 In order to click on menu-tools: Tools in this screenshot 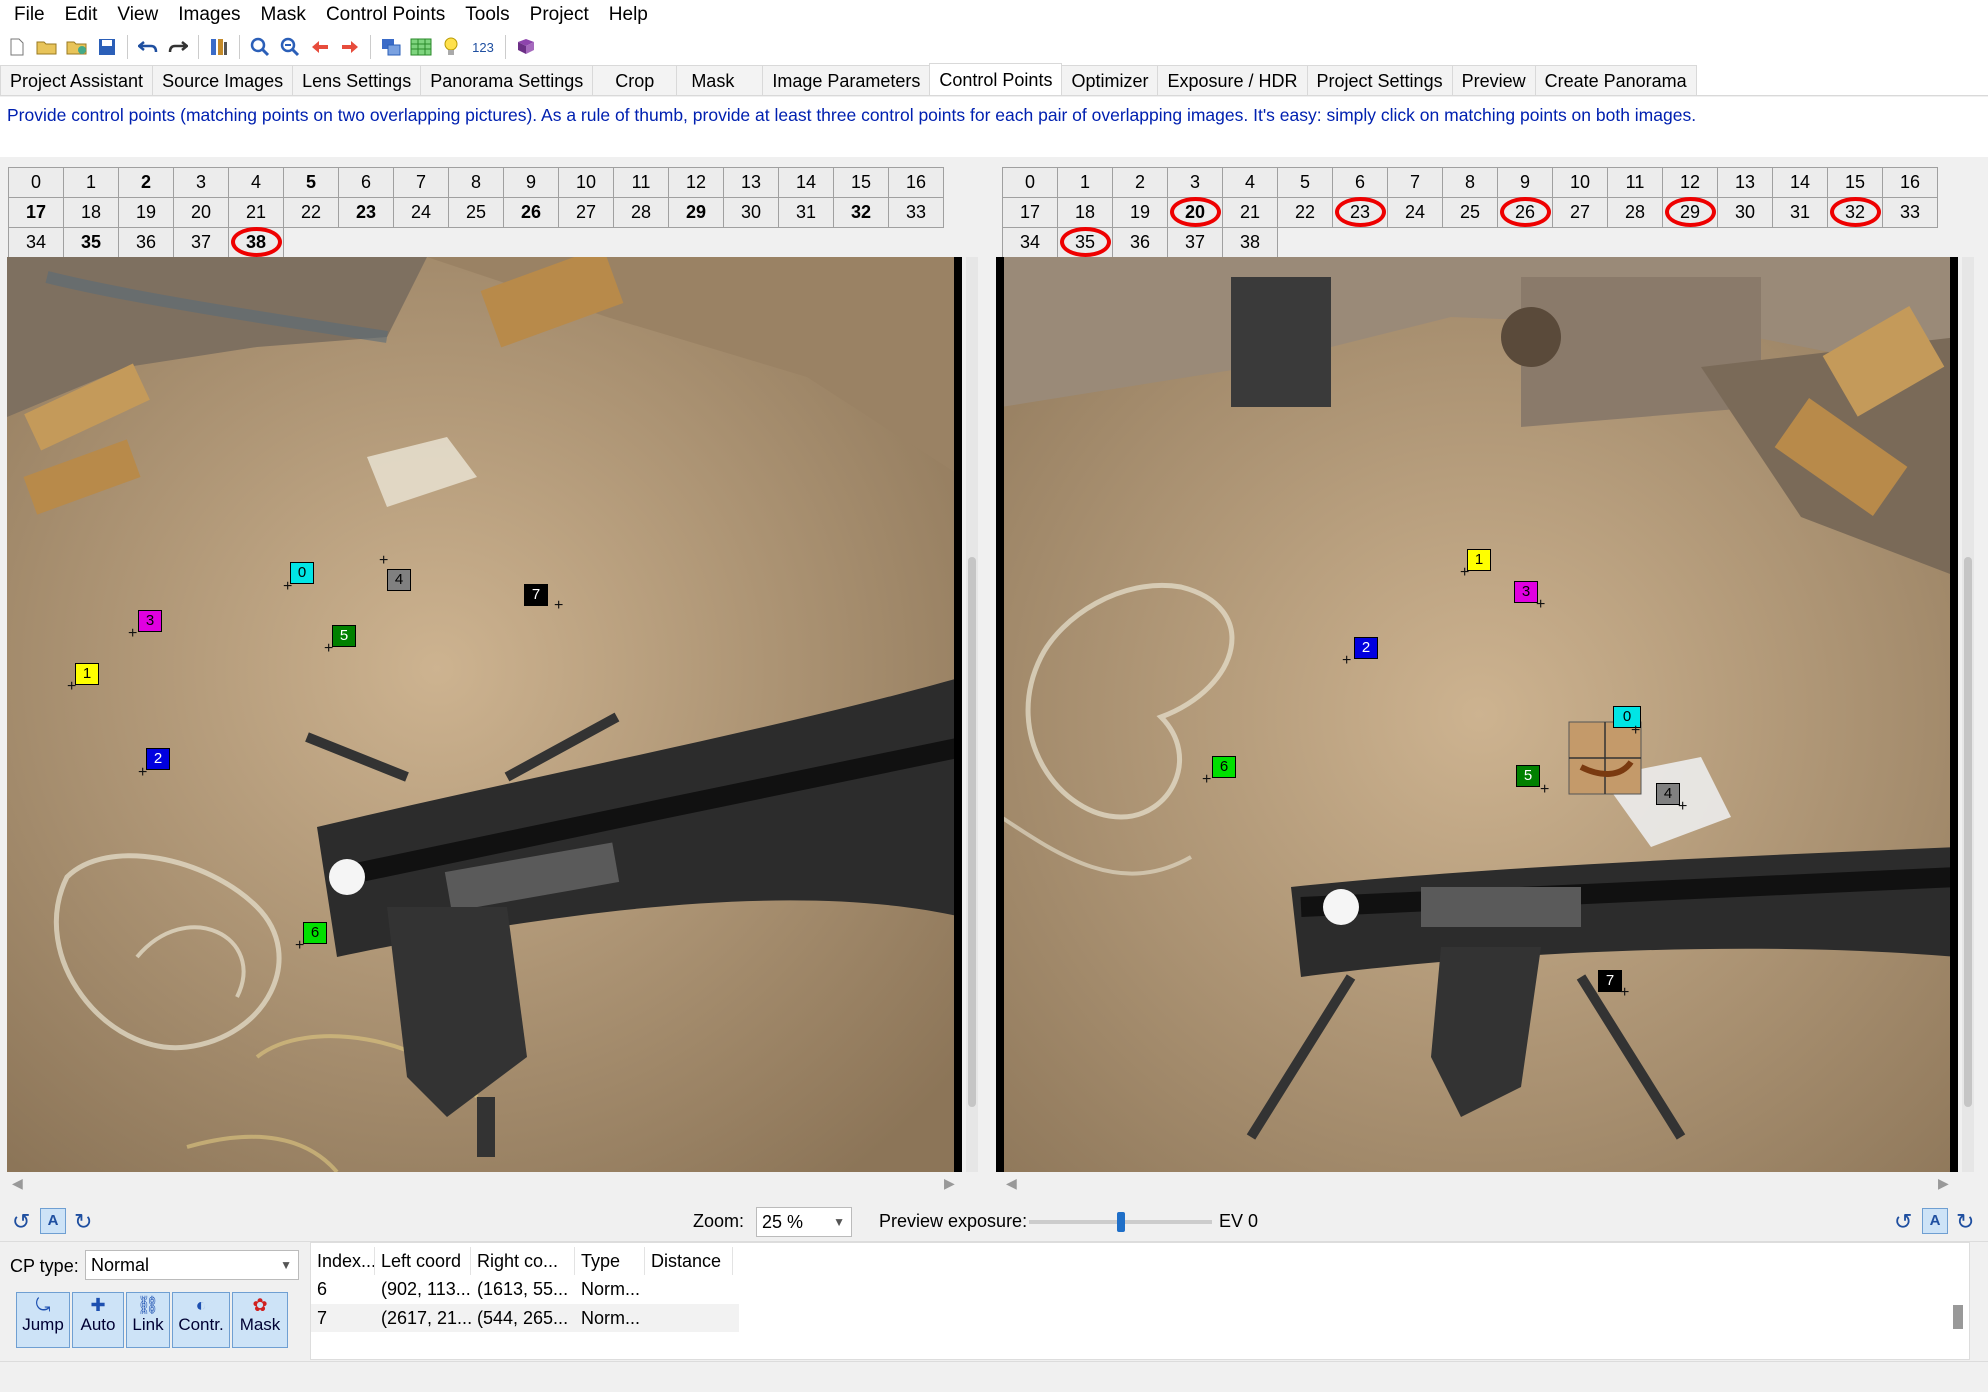, I will do `click(487, 15)`.